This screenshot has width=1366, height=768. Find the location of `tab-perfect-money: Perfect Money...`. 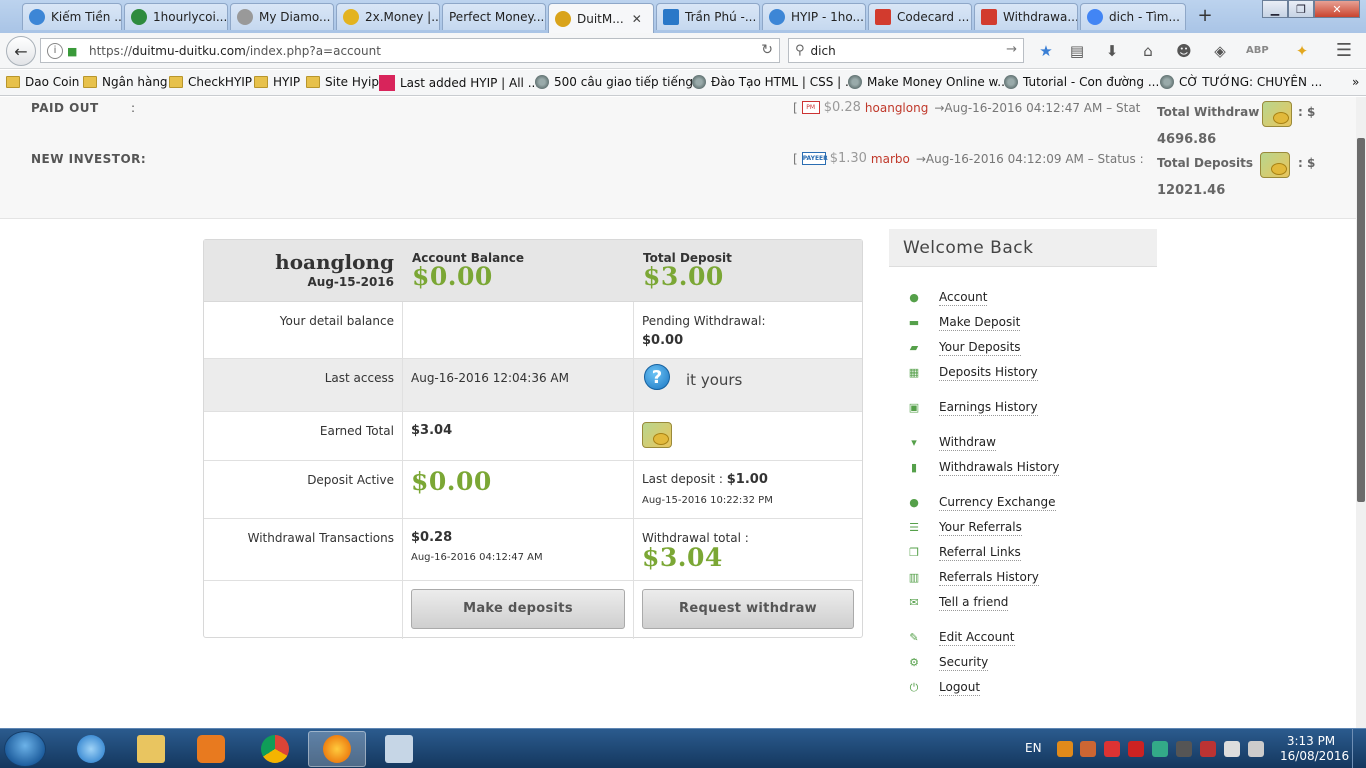

tab-perfect-money: Perfect Money... is located at coordinates (494, 16).